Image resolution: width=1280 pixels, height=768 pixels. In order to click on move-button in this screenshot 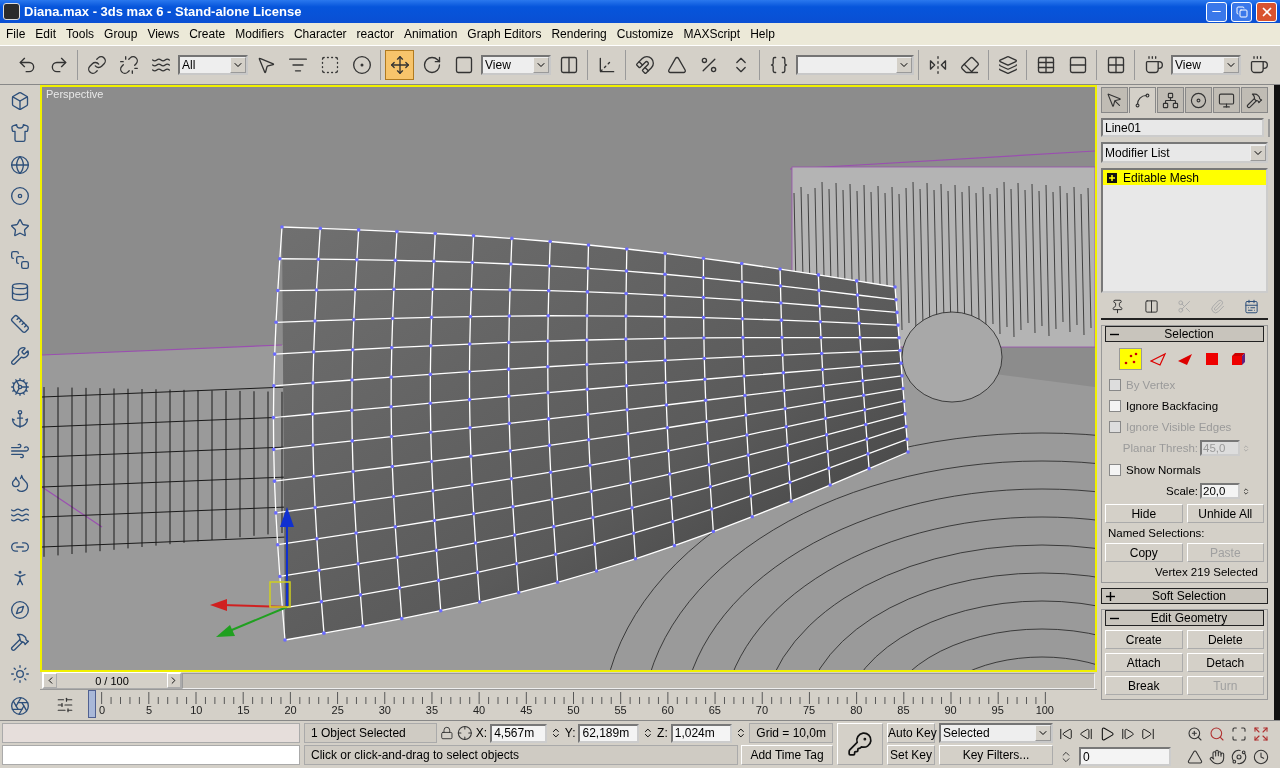, I will do `click(399, 65)`.